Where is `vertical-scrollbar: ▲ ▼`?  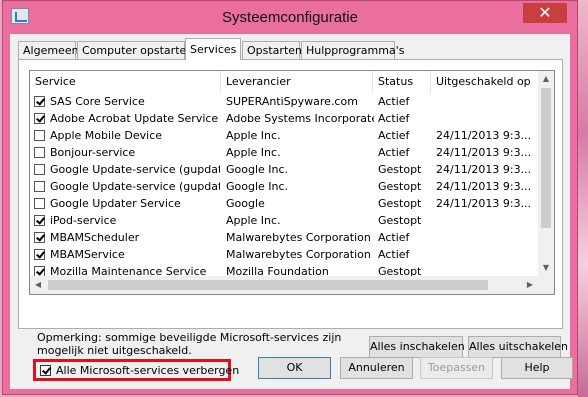
vertical-scrollbar: ▲ ▼ is located at coordinates (546, 173).